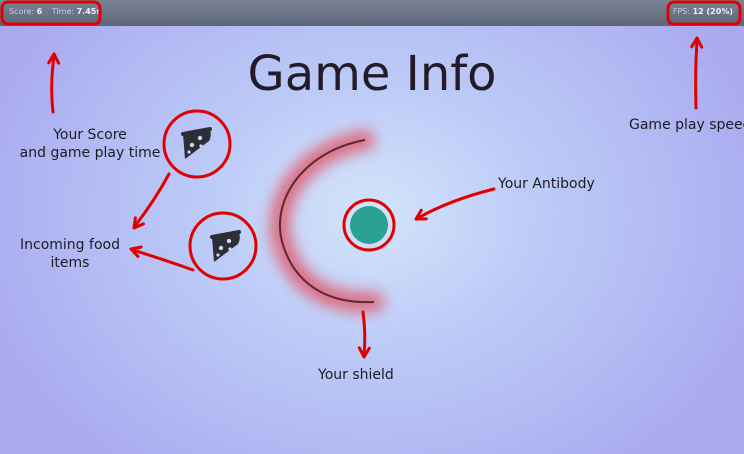 This screenshot has width=744, height=454. What do you see at coordinates (369, 225) in the screenshot?
I see `player-antibody` at bounding box center [369, 225].